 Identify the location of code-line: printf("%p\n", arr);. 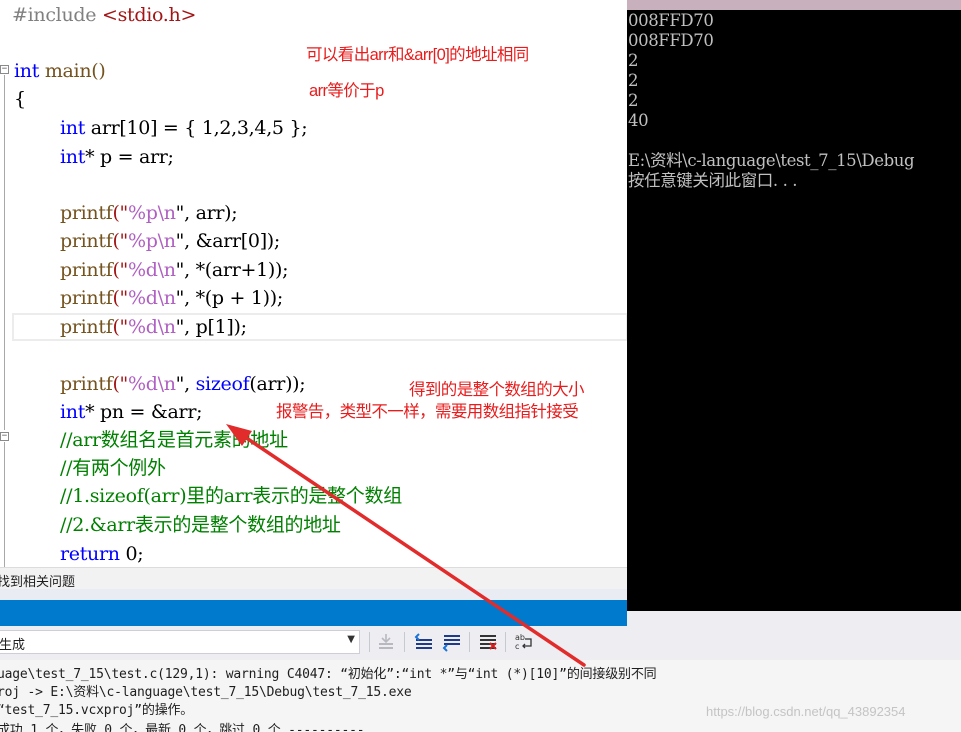
(149, 213).